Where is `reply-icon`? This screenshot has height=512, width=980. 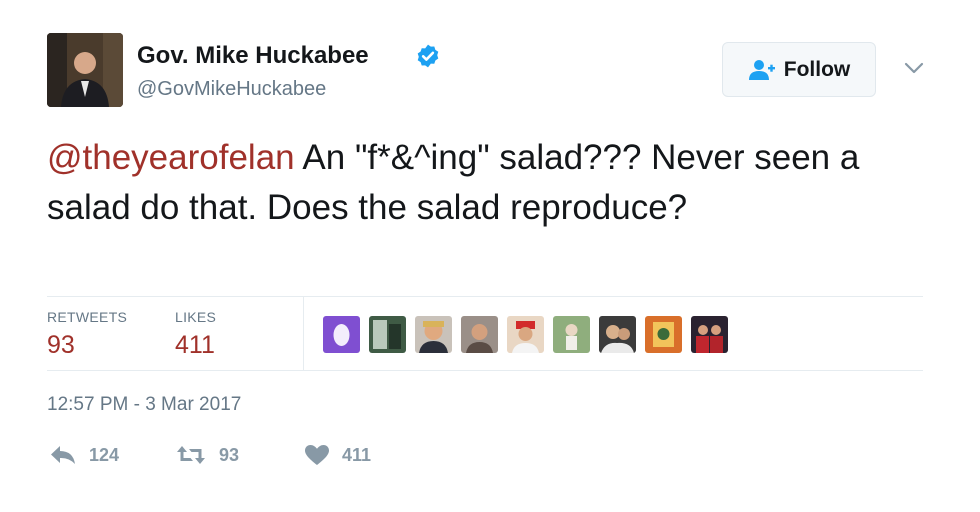
reply-icon is located at coordinates (63, 455).